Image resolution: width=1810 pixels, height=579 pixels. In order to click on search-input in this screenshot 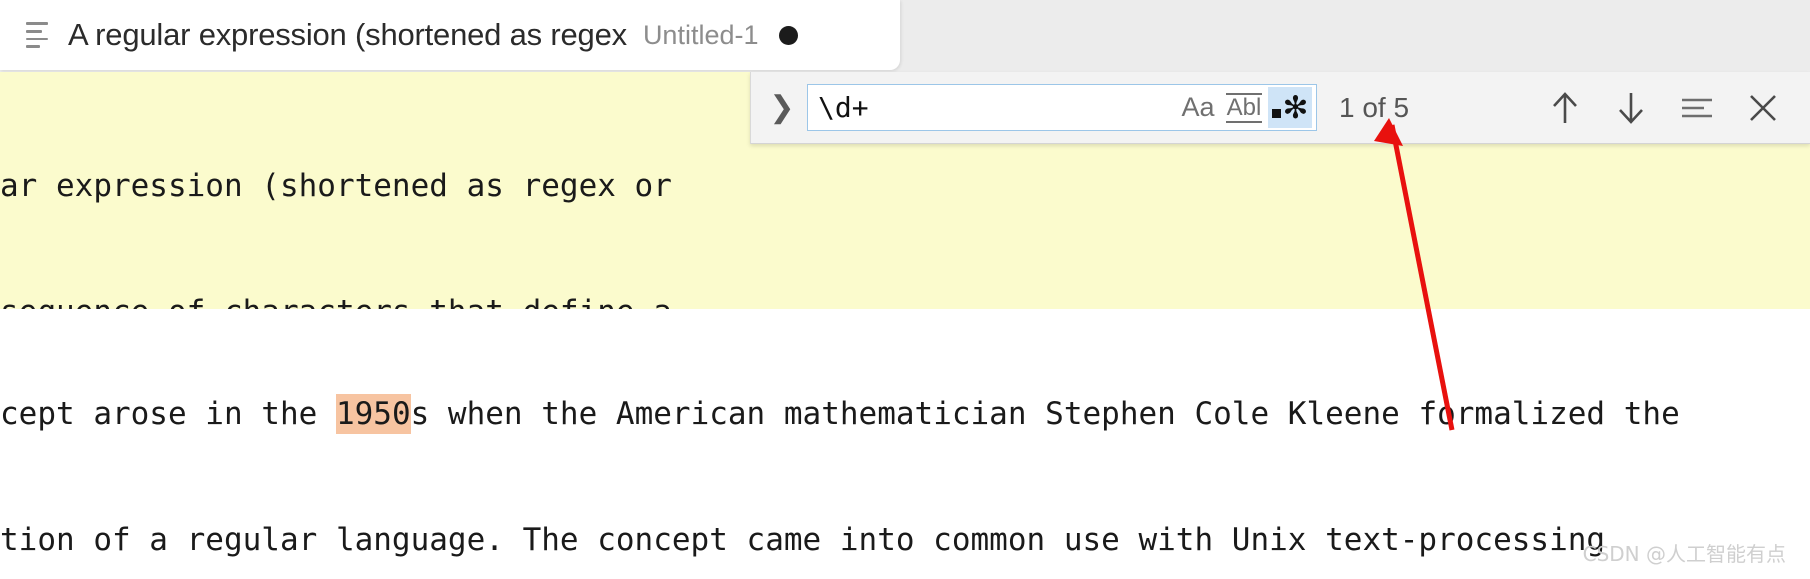, I will do `click(992, 107)`.